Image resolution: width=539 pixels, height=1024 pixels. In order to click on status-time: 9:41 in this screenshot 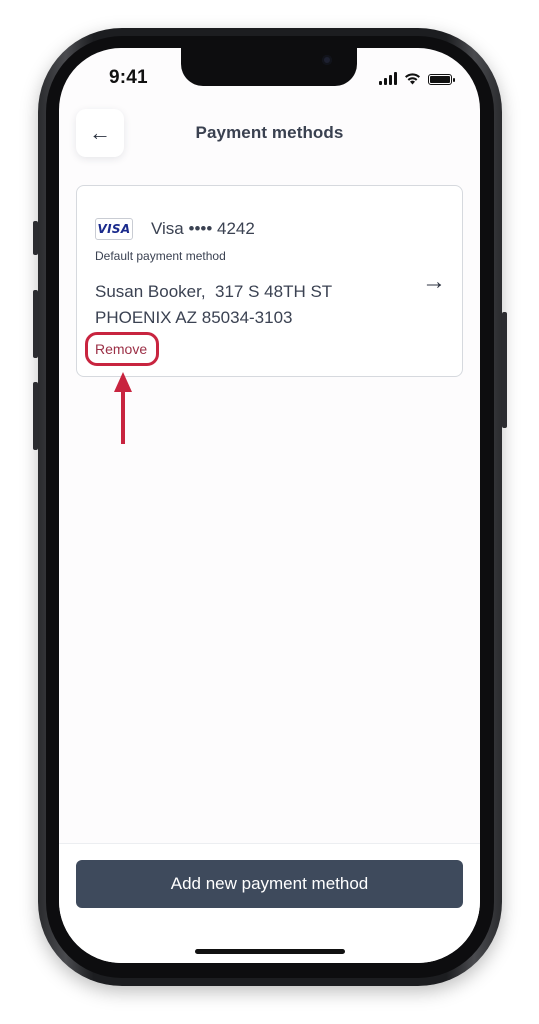, I will do `click(128, 77)`.